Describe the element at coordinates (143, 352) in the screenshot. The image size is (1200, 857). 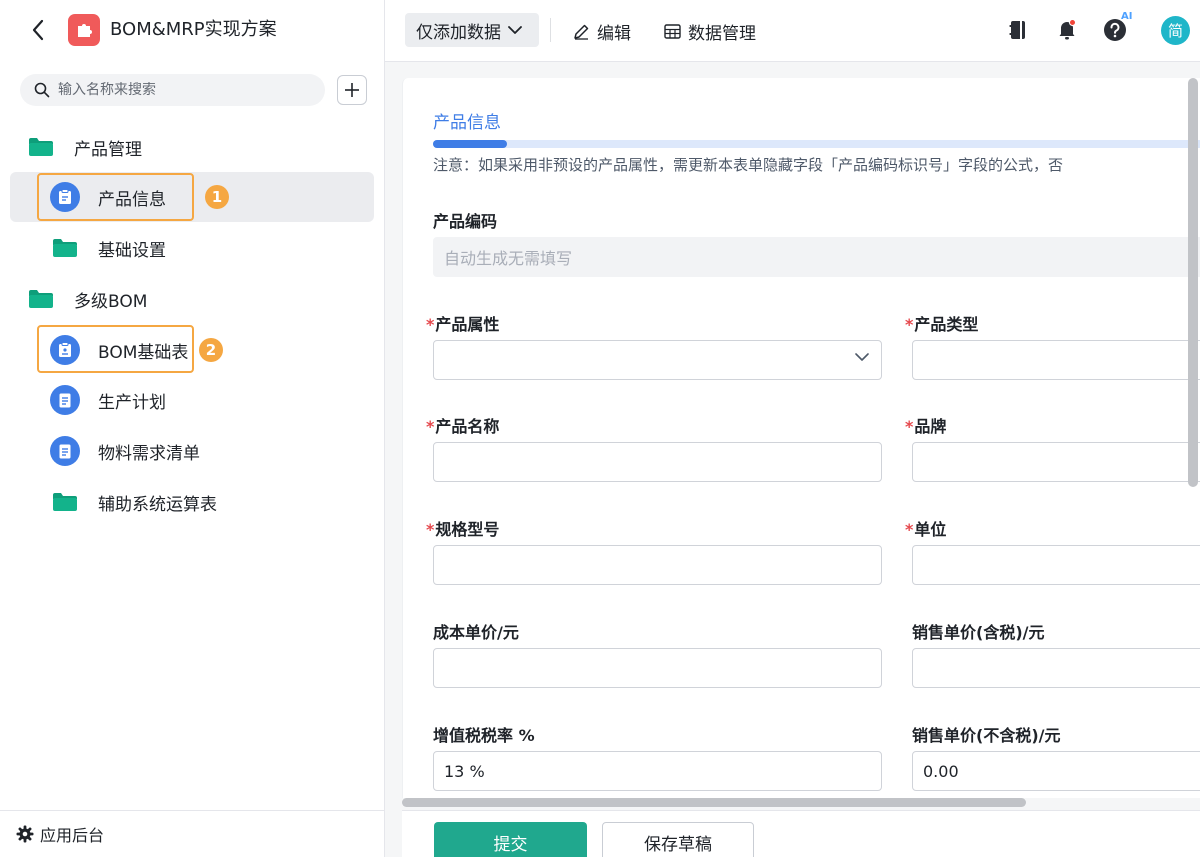
I see `sidebar-item-label: BOM基础表` at that location.